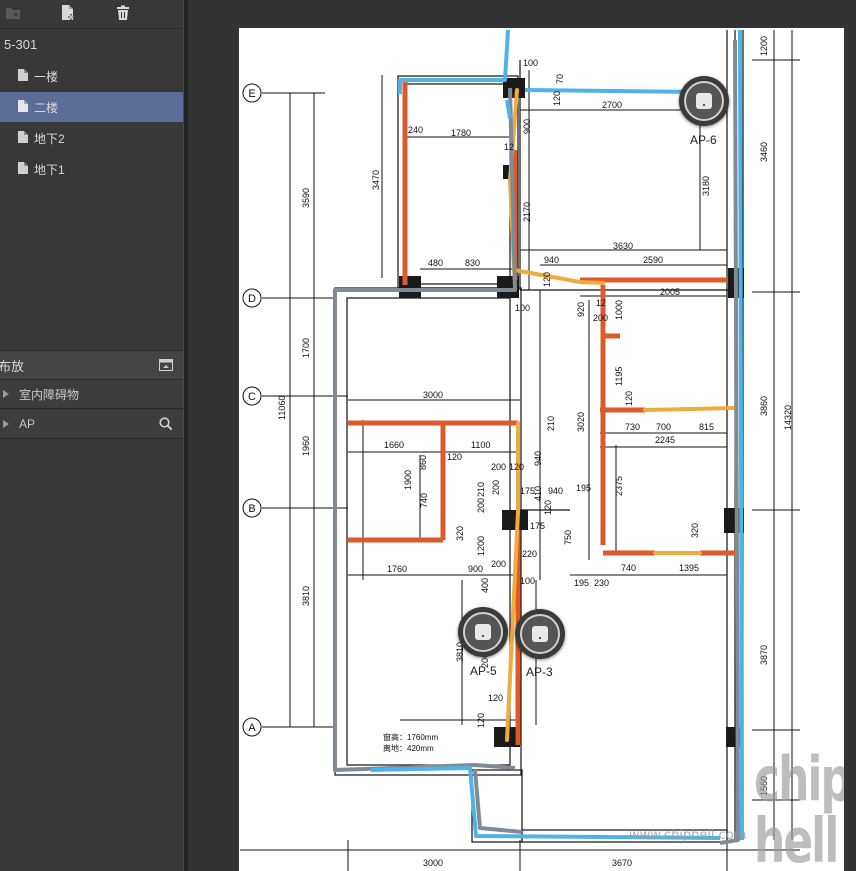 This screenshot has width=856, height=871. I want to click on ap-label: AP-6, so click(703, 140).